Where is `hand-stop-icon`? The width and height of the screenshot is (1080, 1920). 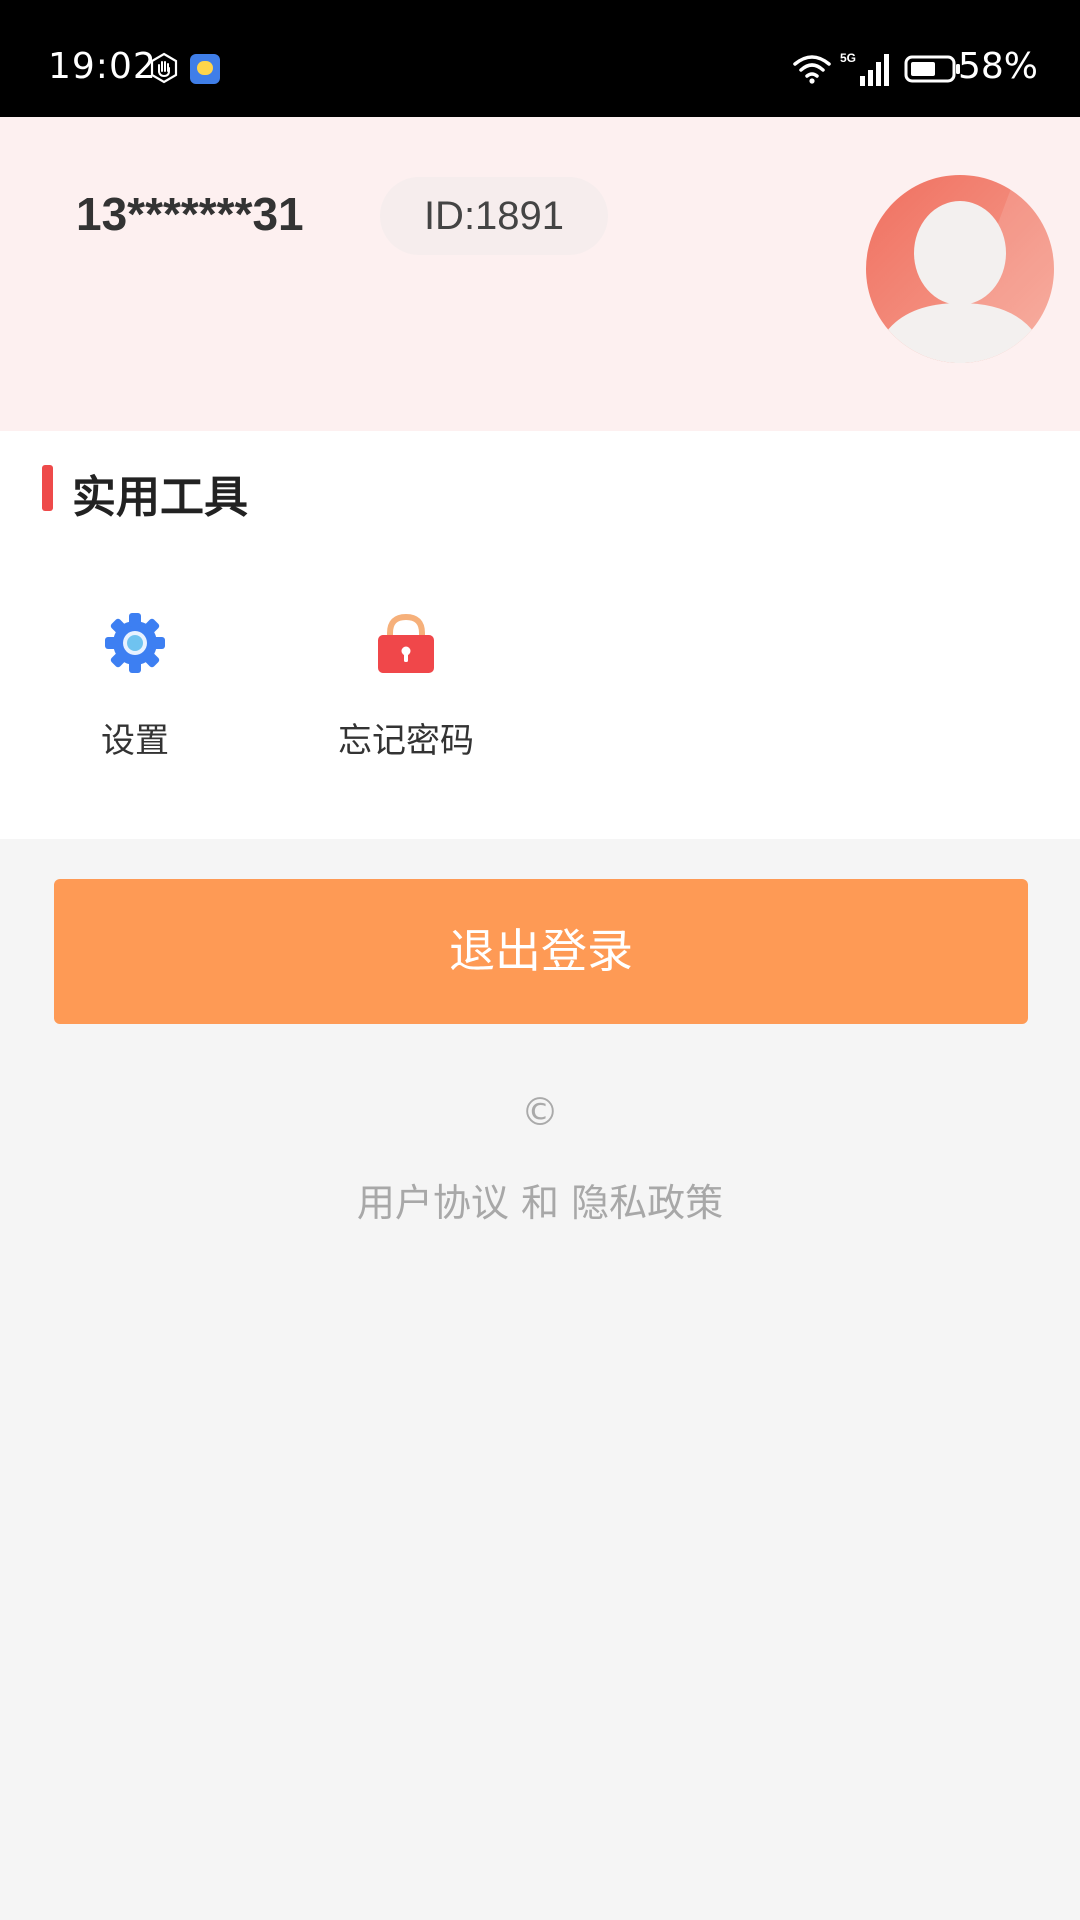 hand-stop-icon is located at coordinates (164, 68).